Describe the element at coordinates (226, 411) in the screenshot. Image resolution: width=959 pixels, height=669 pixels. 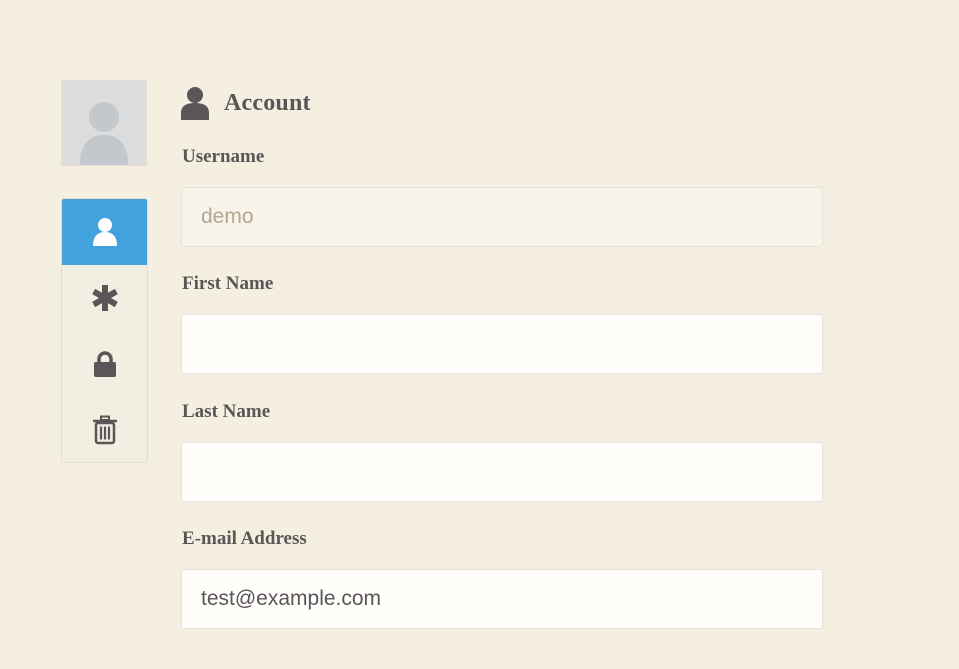
I see `last-name-label: Last Name` at that location.